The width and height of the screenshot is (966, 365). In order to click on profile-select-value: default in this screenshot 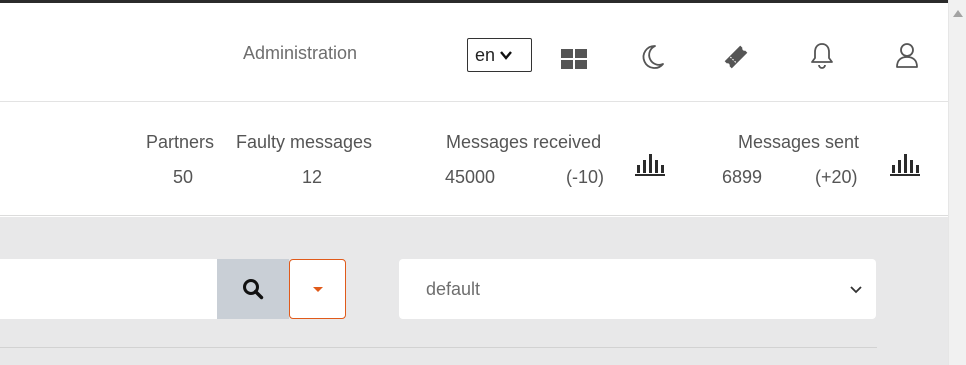, I will do `click(453, 288)`.